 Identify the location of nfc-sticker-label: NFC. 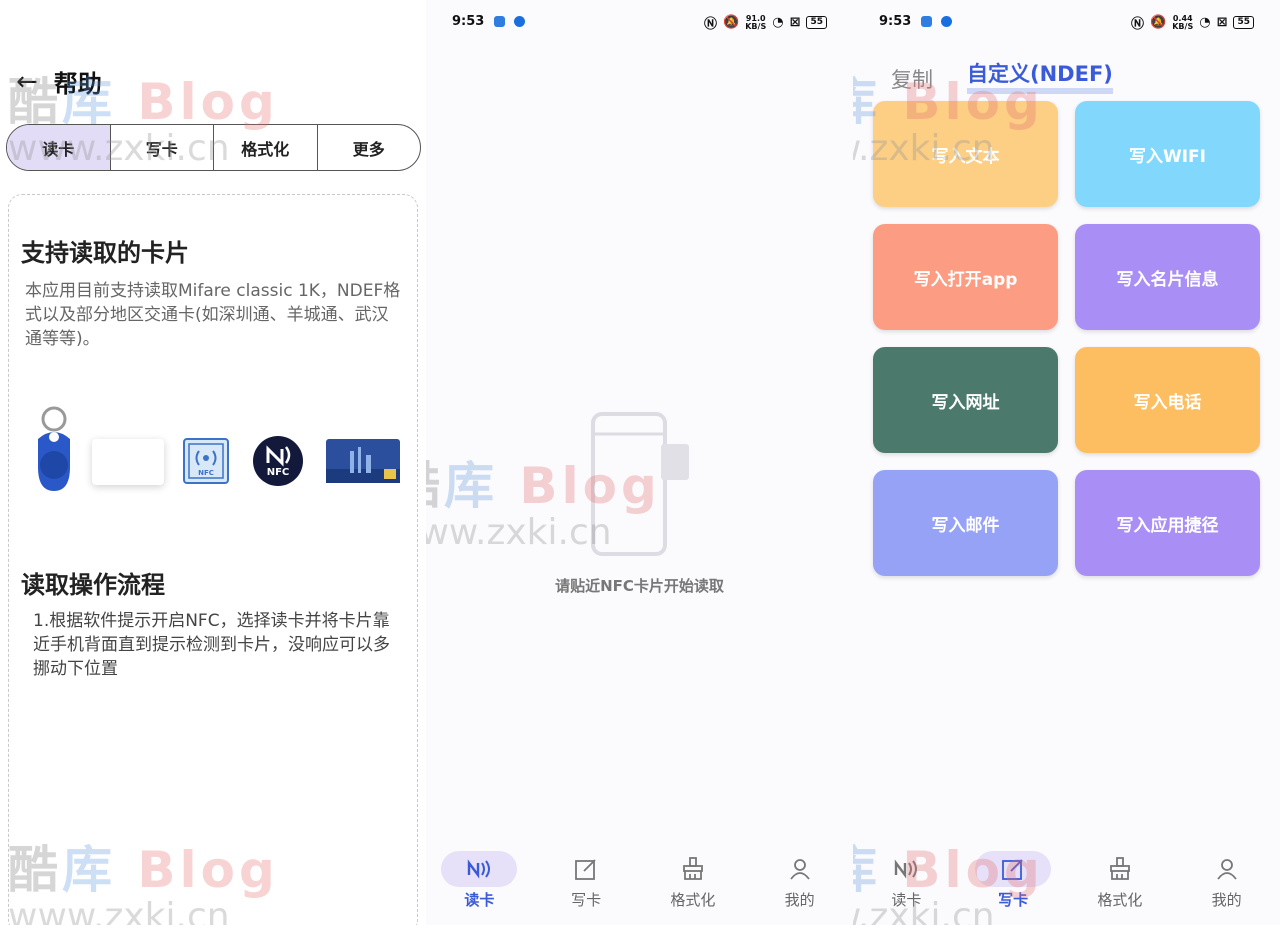
(206, 473).